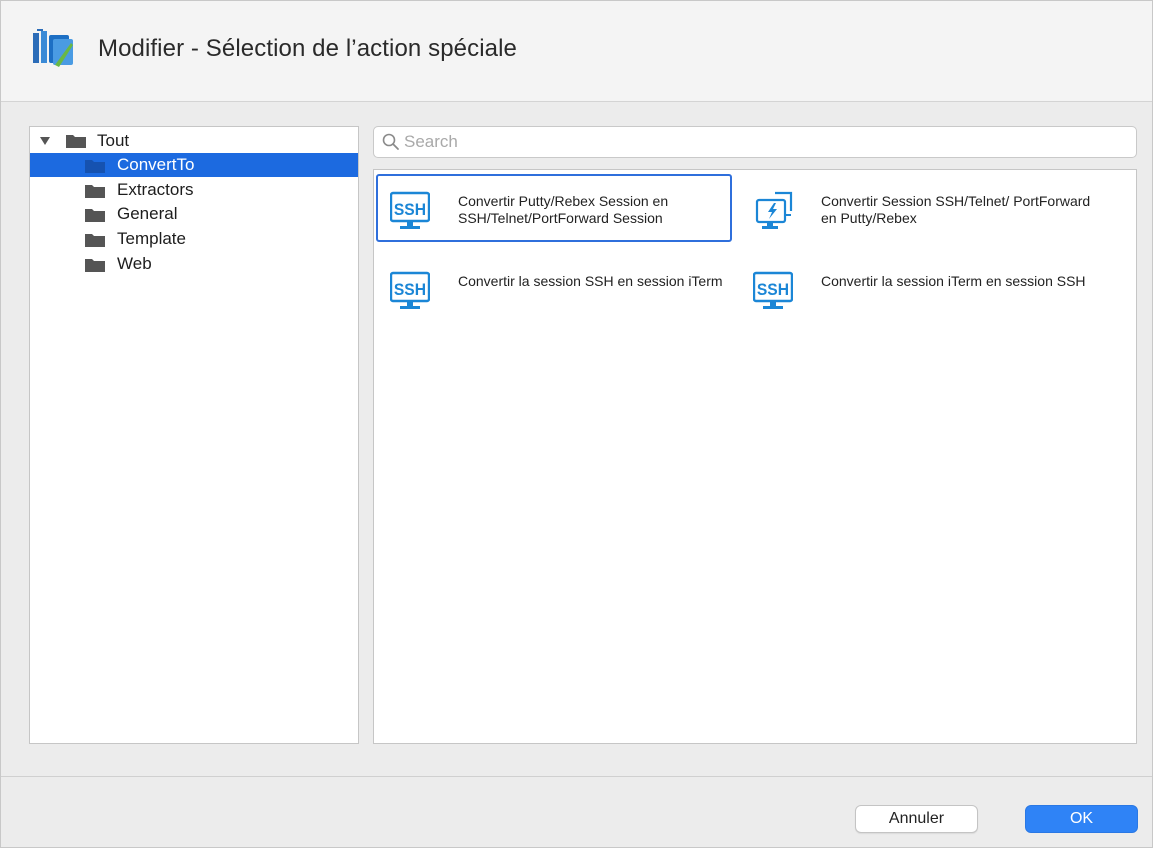 The image size is (1153, 848). I want to click on tree-item-web: Web, so click(194, 264).